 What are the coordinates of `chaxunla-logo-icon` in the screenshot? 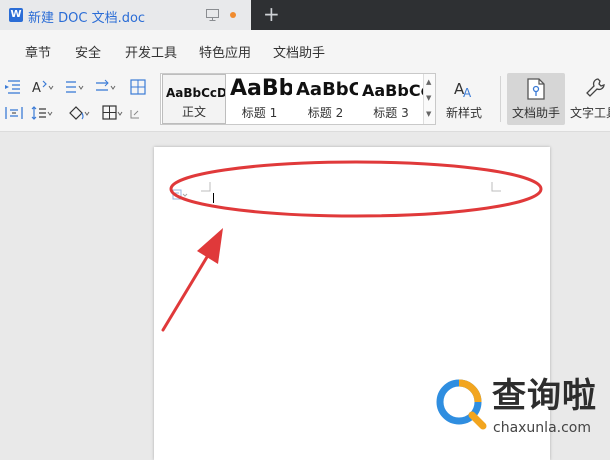 It's located at (461, 404).